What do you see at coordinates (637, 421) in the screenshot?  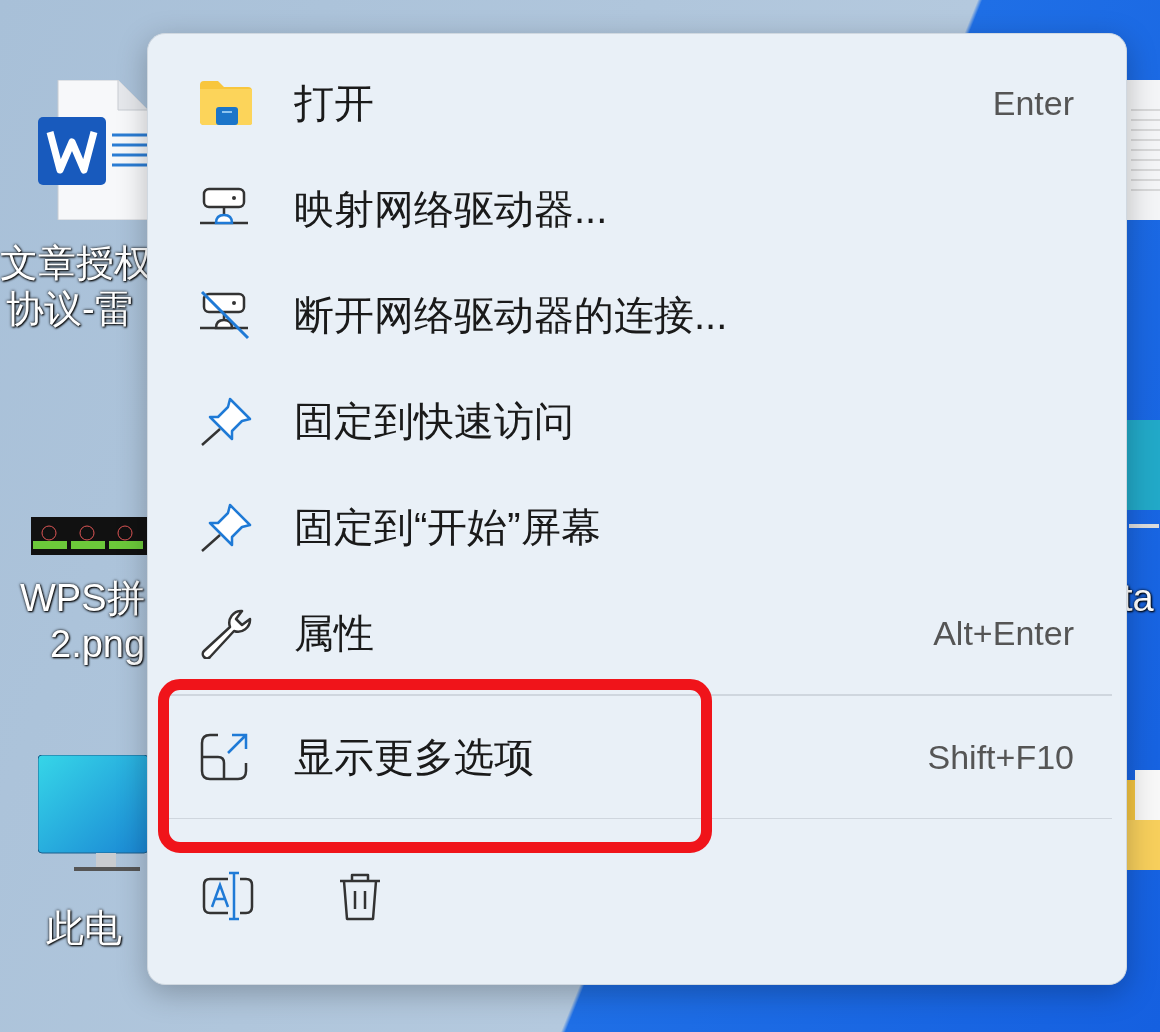 I see `menu-item: 固定到快速访问` at bounding box center [637, 421].